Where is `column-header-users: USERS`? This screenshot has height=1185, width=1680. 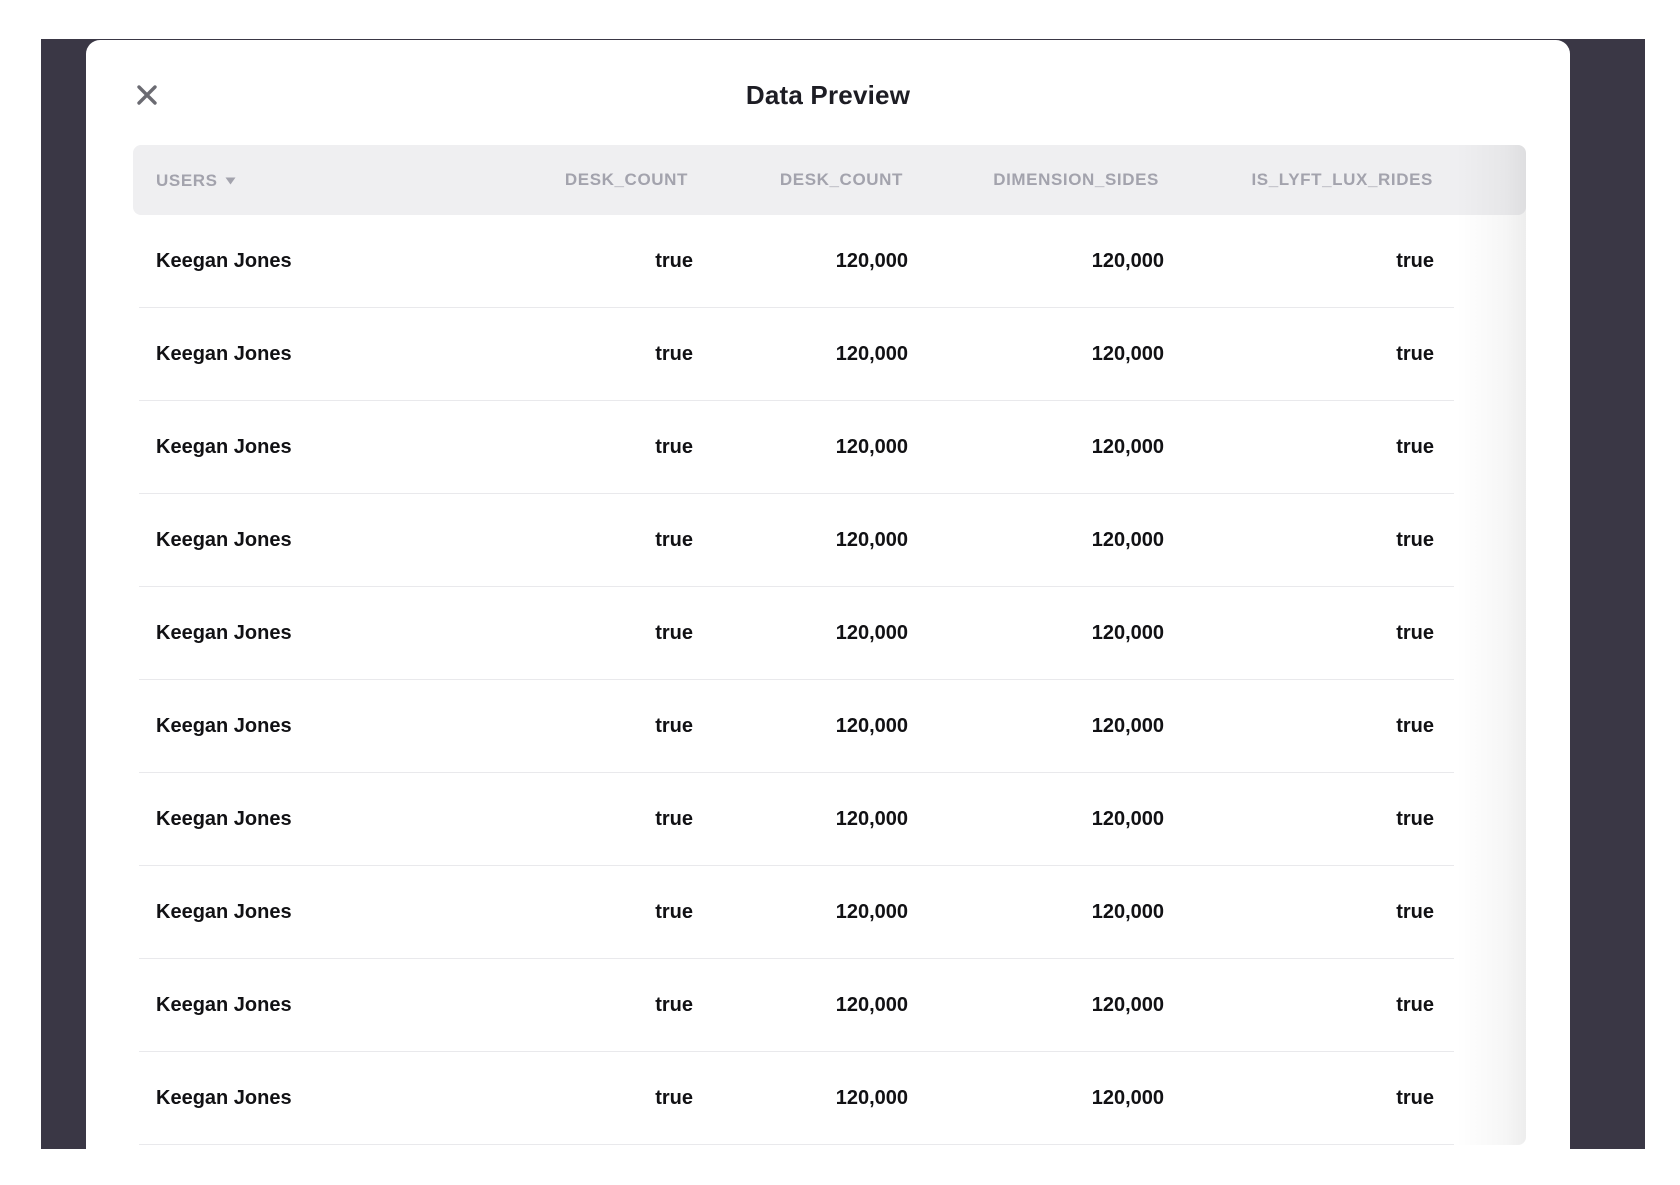
column-header-users: USERS is located at coordinates (196, 180).